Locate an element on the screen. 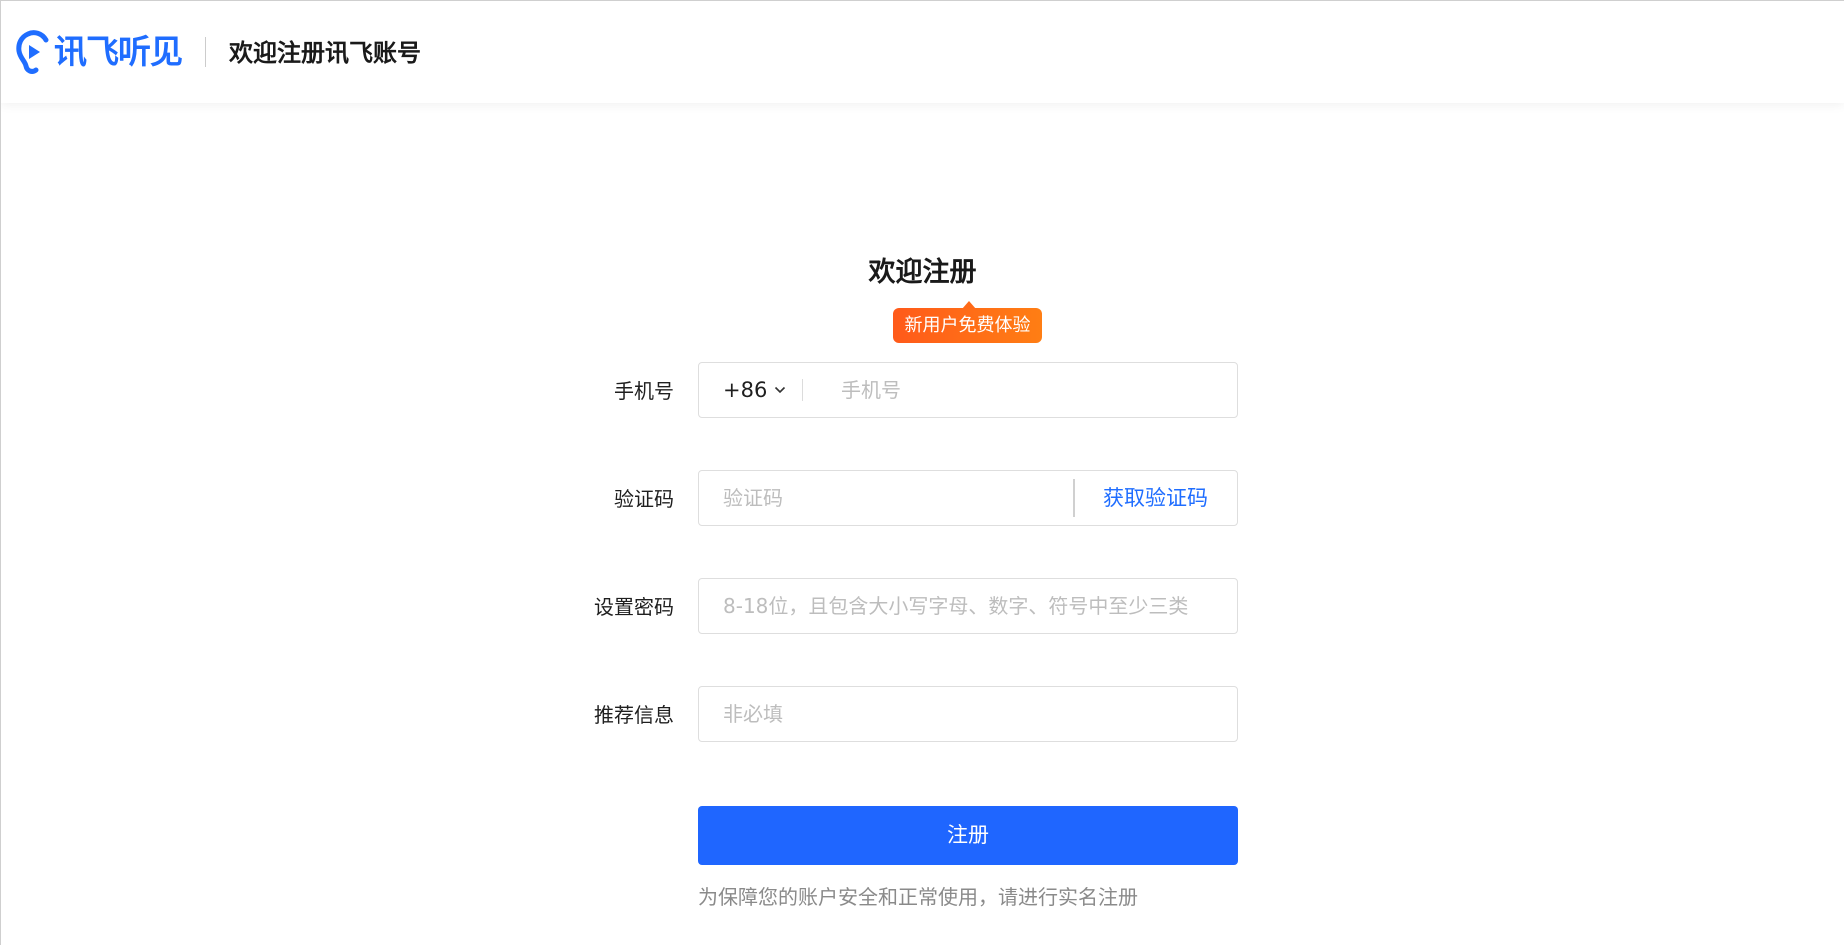  password-label: 设置密码 is located at coordinates (634, 607).